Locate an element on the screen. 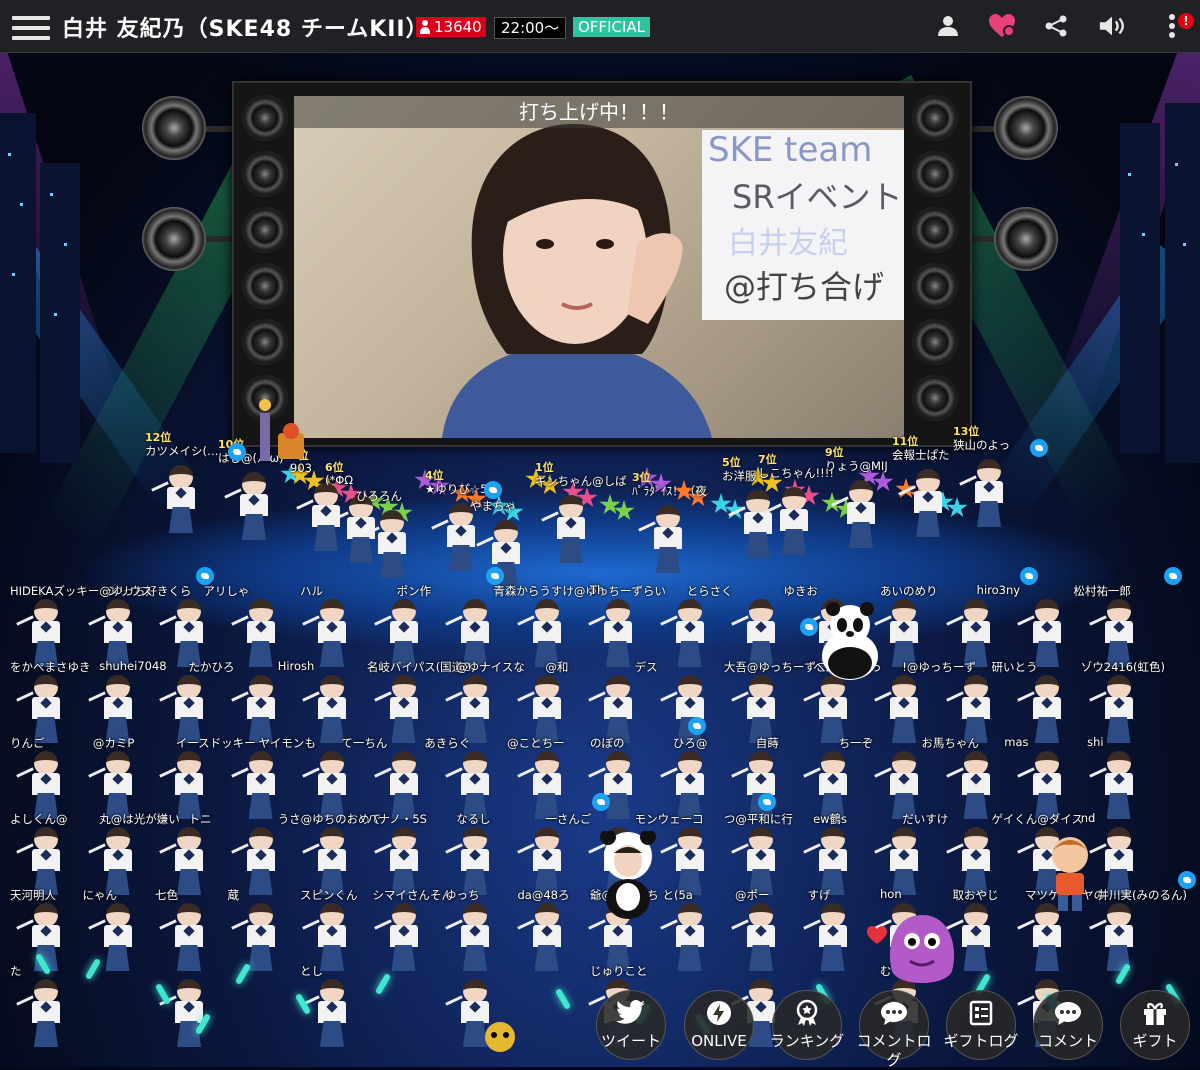  ranking-medal-button: ランキング is located at coordinates (807, 1025).